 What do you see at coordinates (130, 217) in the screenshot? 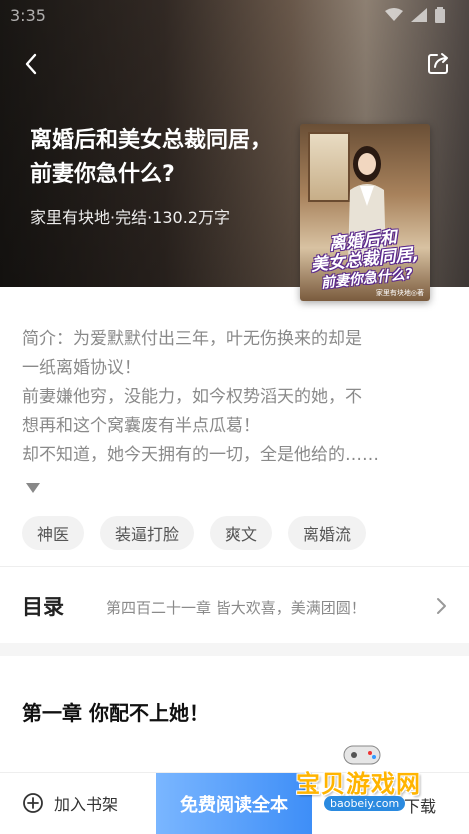
I see `book-meta: 家里有块地·完结·130.2万字` at bounding box center [130, 217].